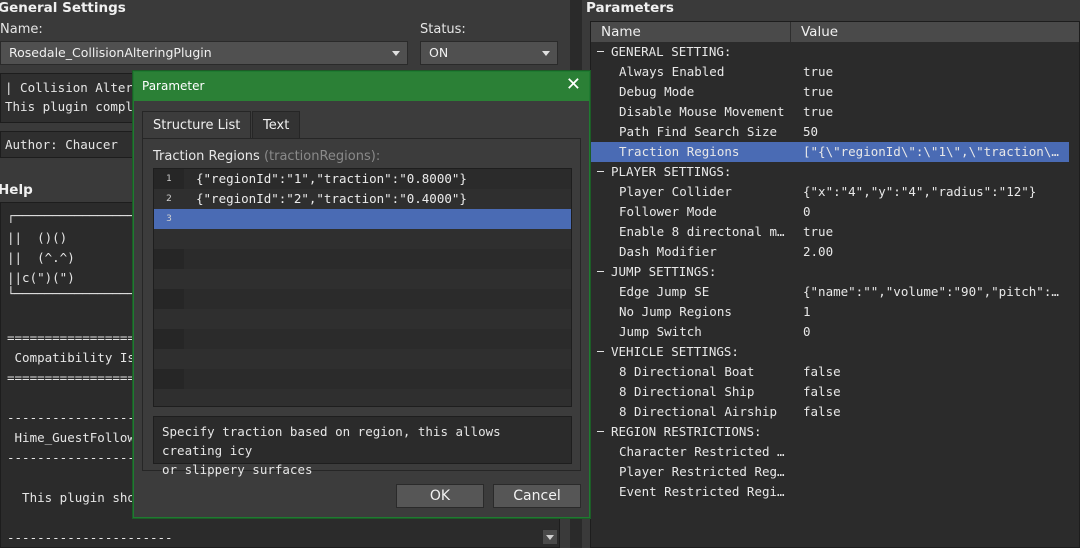 The height and width of the screenshot is (548, 1080). I want to click on parameter-row: Player Restricted Regions, so click(830, 472).